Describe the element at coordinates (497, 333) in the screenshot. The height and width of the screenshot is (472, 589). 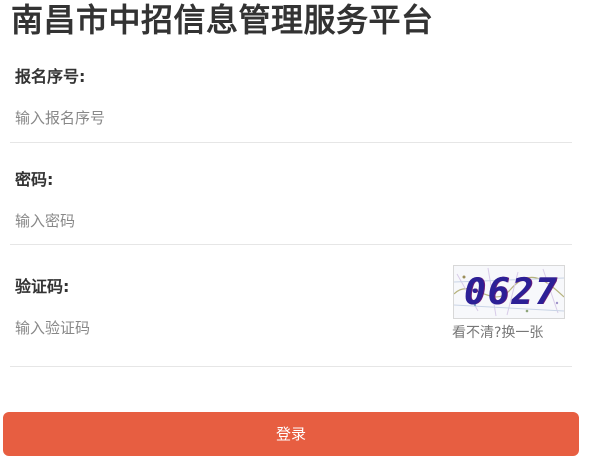
I see `captcha-refresh-link: 看不清?换一张` at that location.